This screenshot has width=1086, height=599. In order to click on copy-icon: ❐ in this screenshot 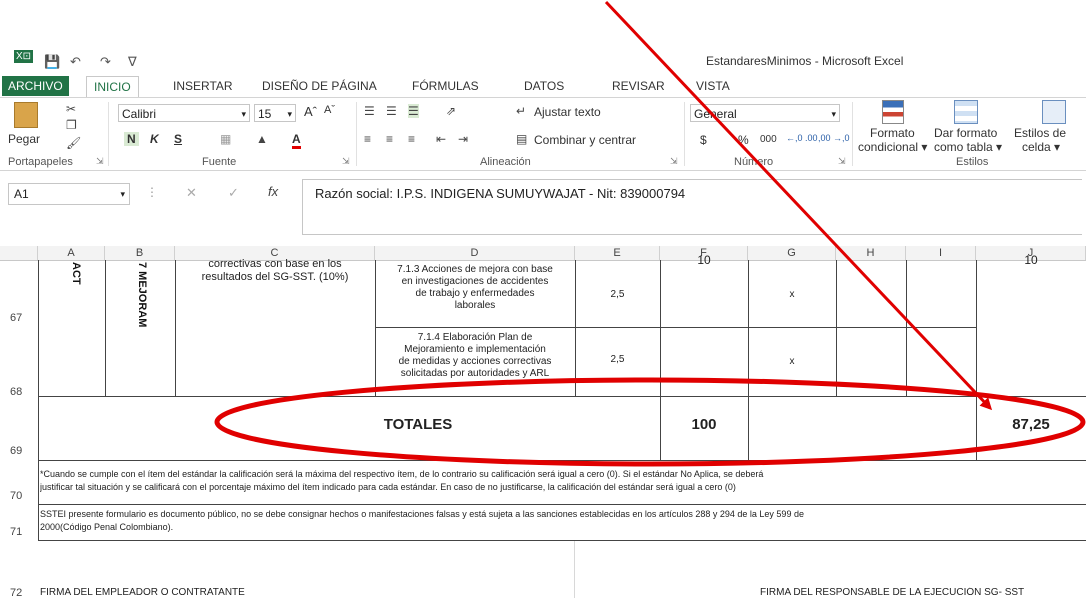, I will do `click(71, 125)`.